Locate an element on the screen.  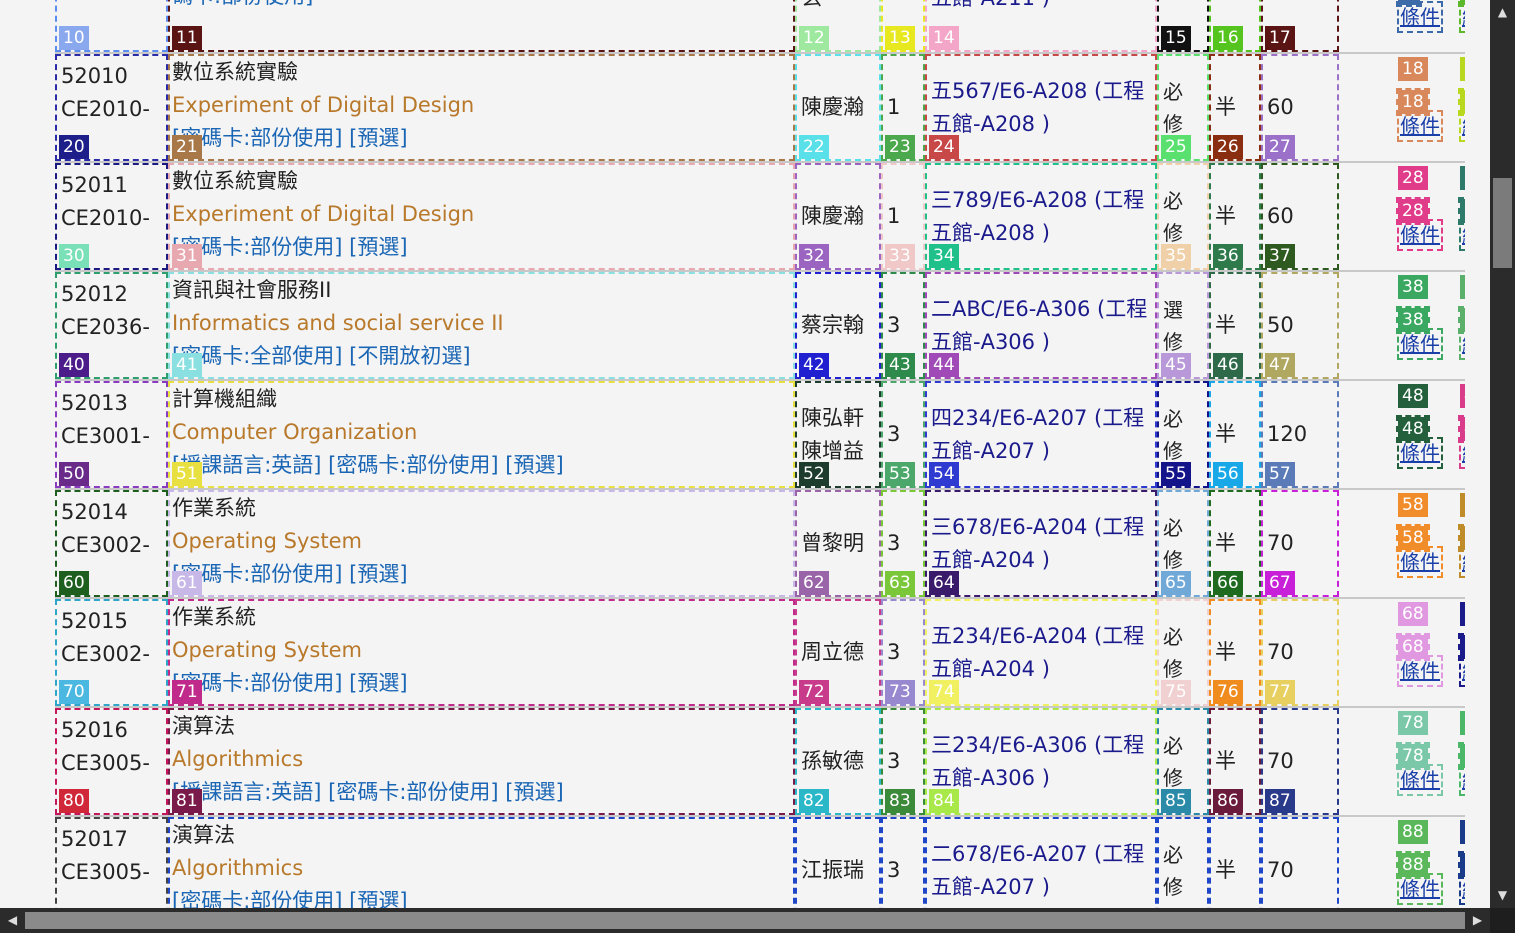
course-tags: 碼卡:部份使用] is located at coordinates (482, 6).